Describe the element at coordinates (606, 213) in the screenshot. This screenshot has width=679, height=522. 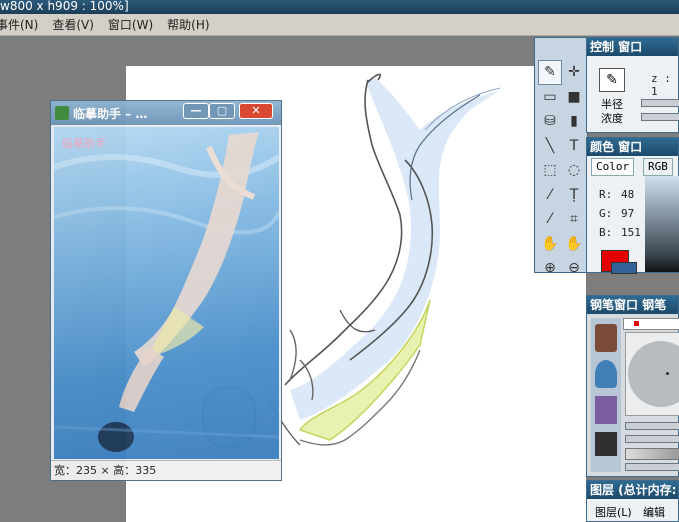
I see `g-label: G:` at that location.